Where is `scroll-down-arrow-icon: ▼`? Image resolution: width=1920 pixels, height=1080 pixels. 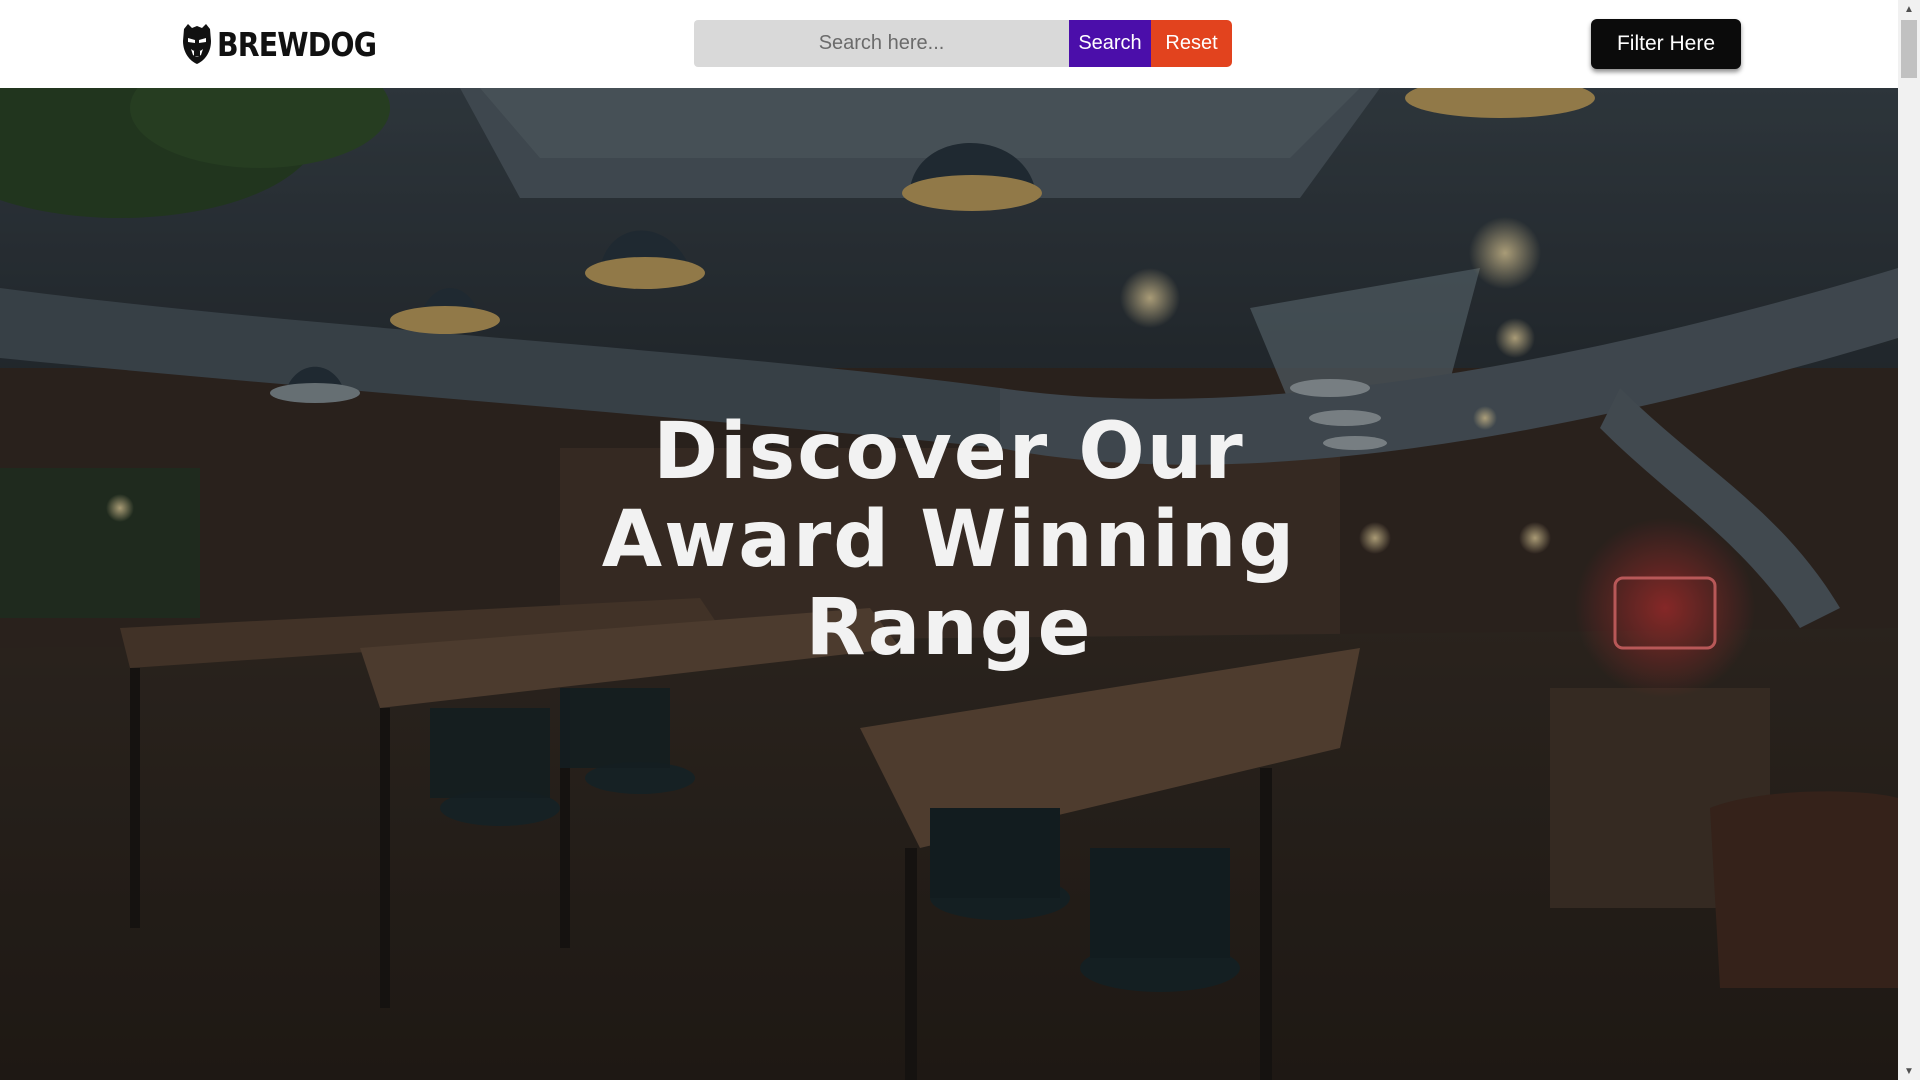
scroll-down-arrow-icon: ▼ is located at coordinates (1909, 1071).